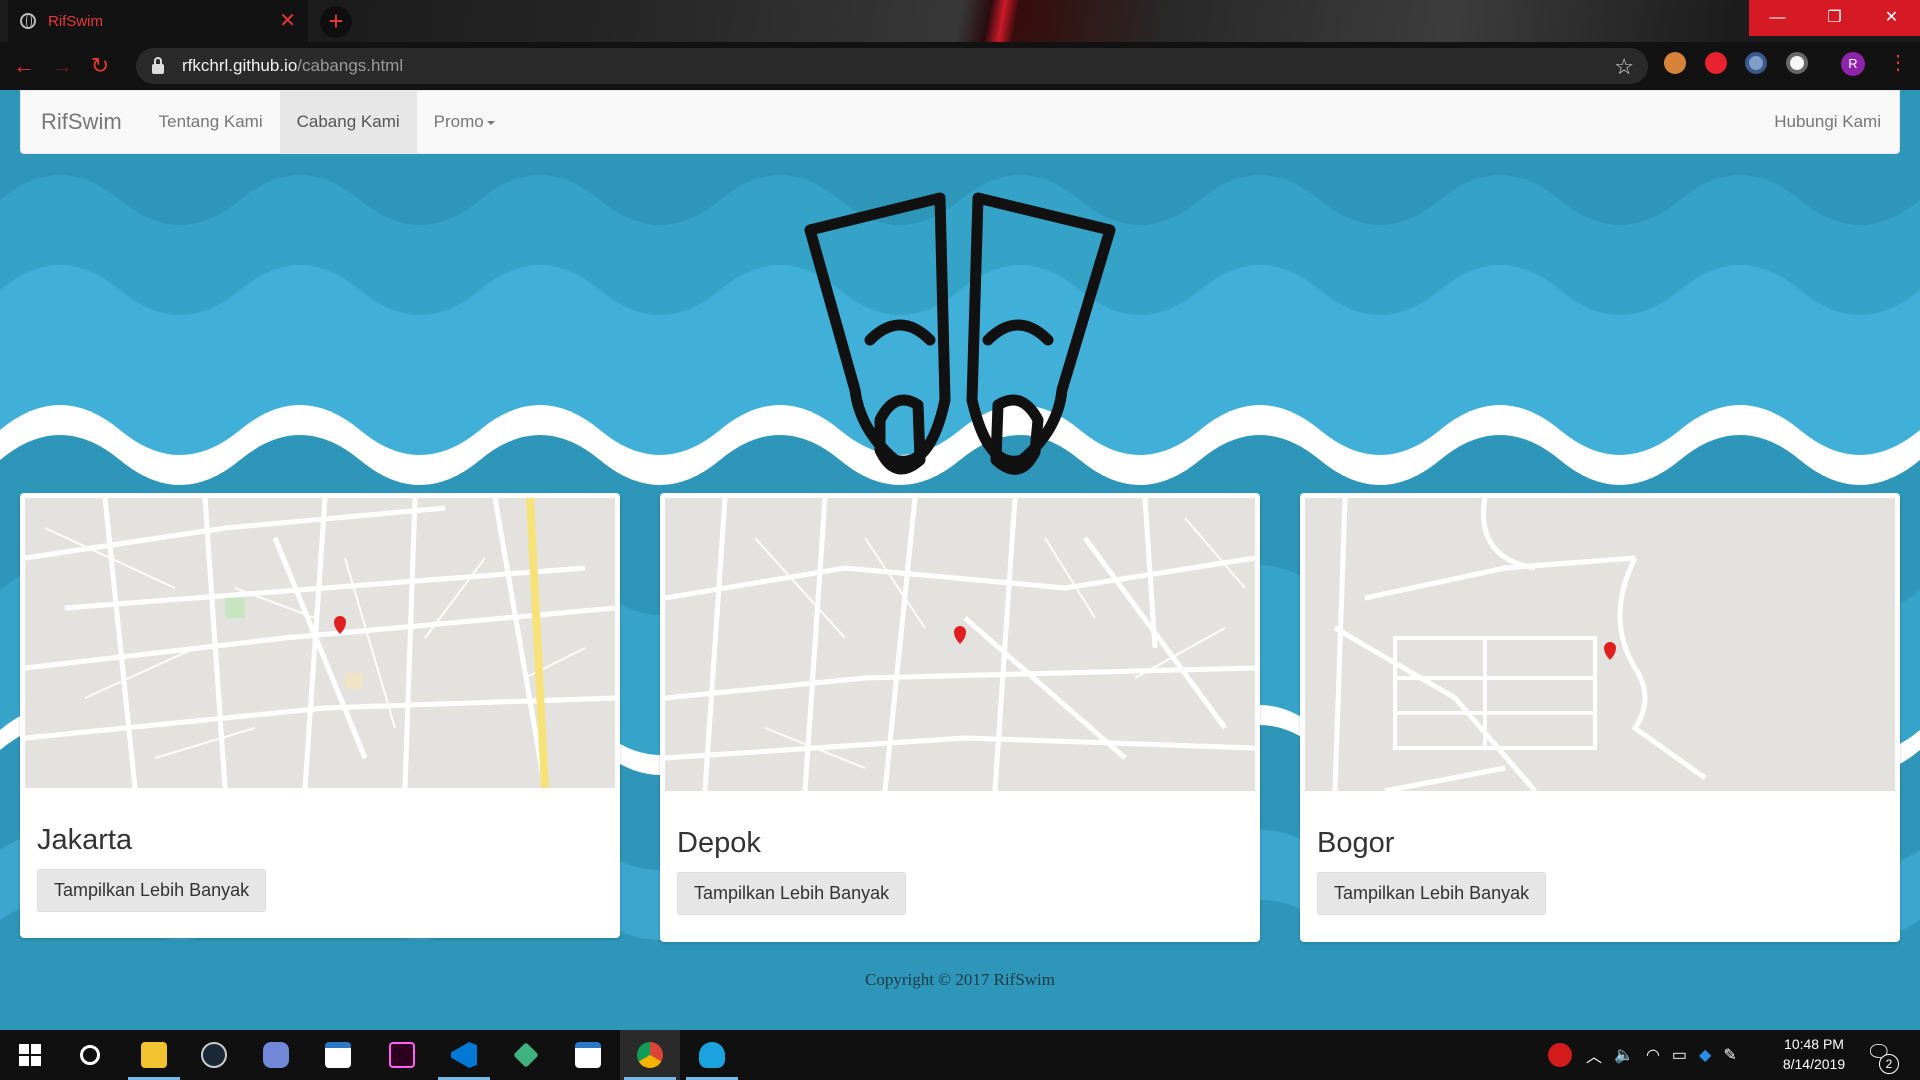  I want to click on browser-toolbar: ← → ↻ rfkchrl.github.io/cabangs.html ☆, so click(960, 66).